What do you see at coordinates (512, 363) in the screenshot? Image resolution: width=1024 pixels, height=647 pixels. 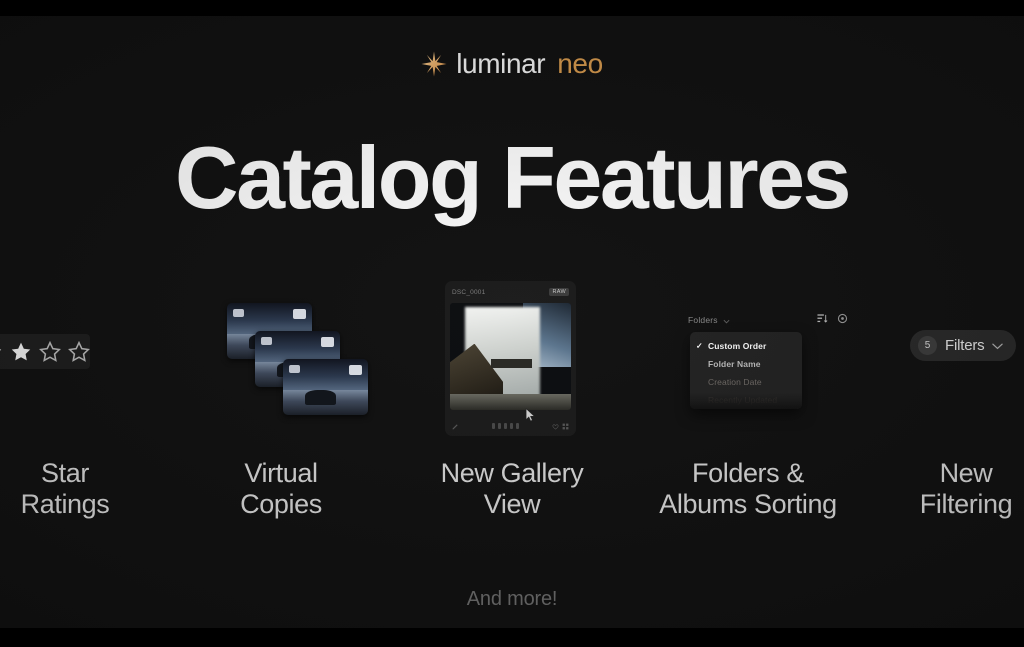 I see `photo-ledge` at bounding box center [512, 363].